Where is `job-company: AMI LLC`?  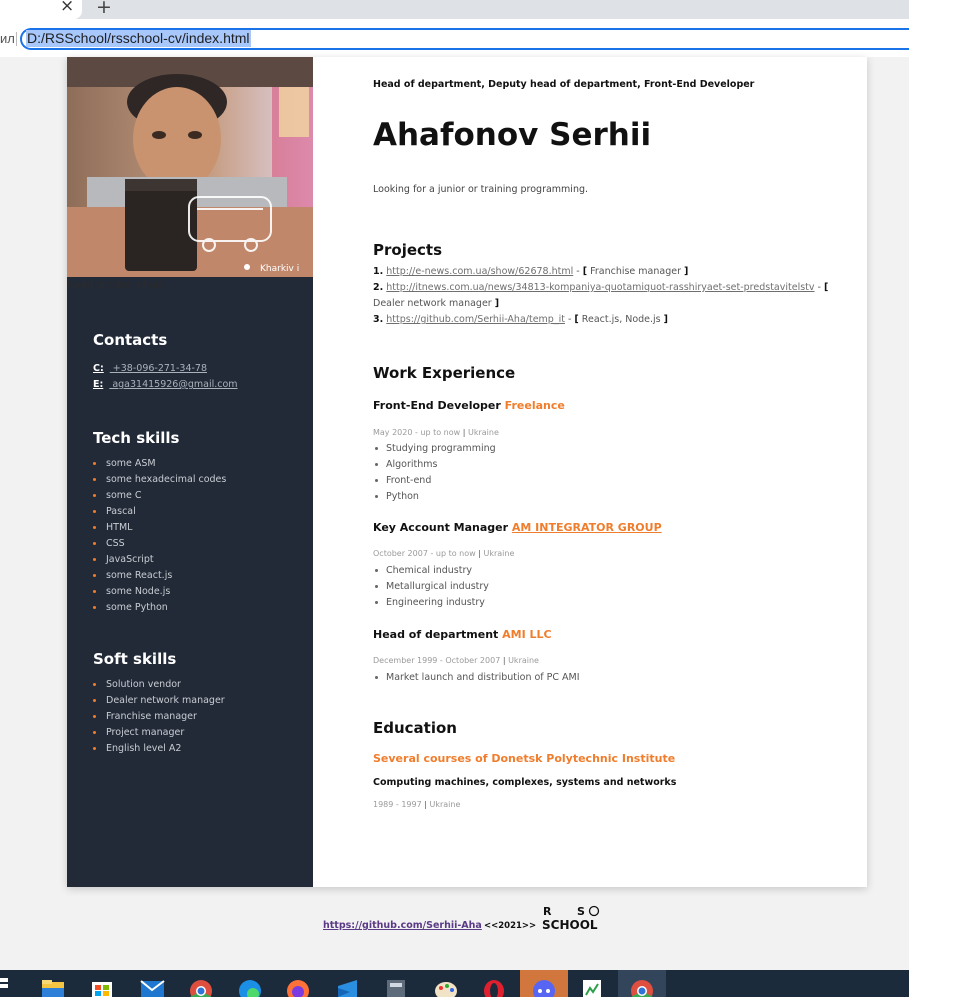 job-company: AMI LLC is located at coordinates (527, 634).